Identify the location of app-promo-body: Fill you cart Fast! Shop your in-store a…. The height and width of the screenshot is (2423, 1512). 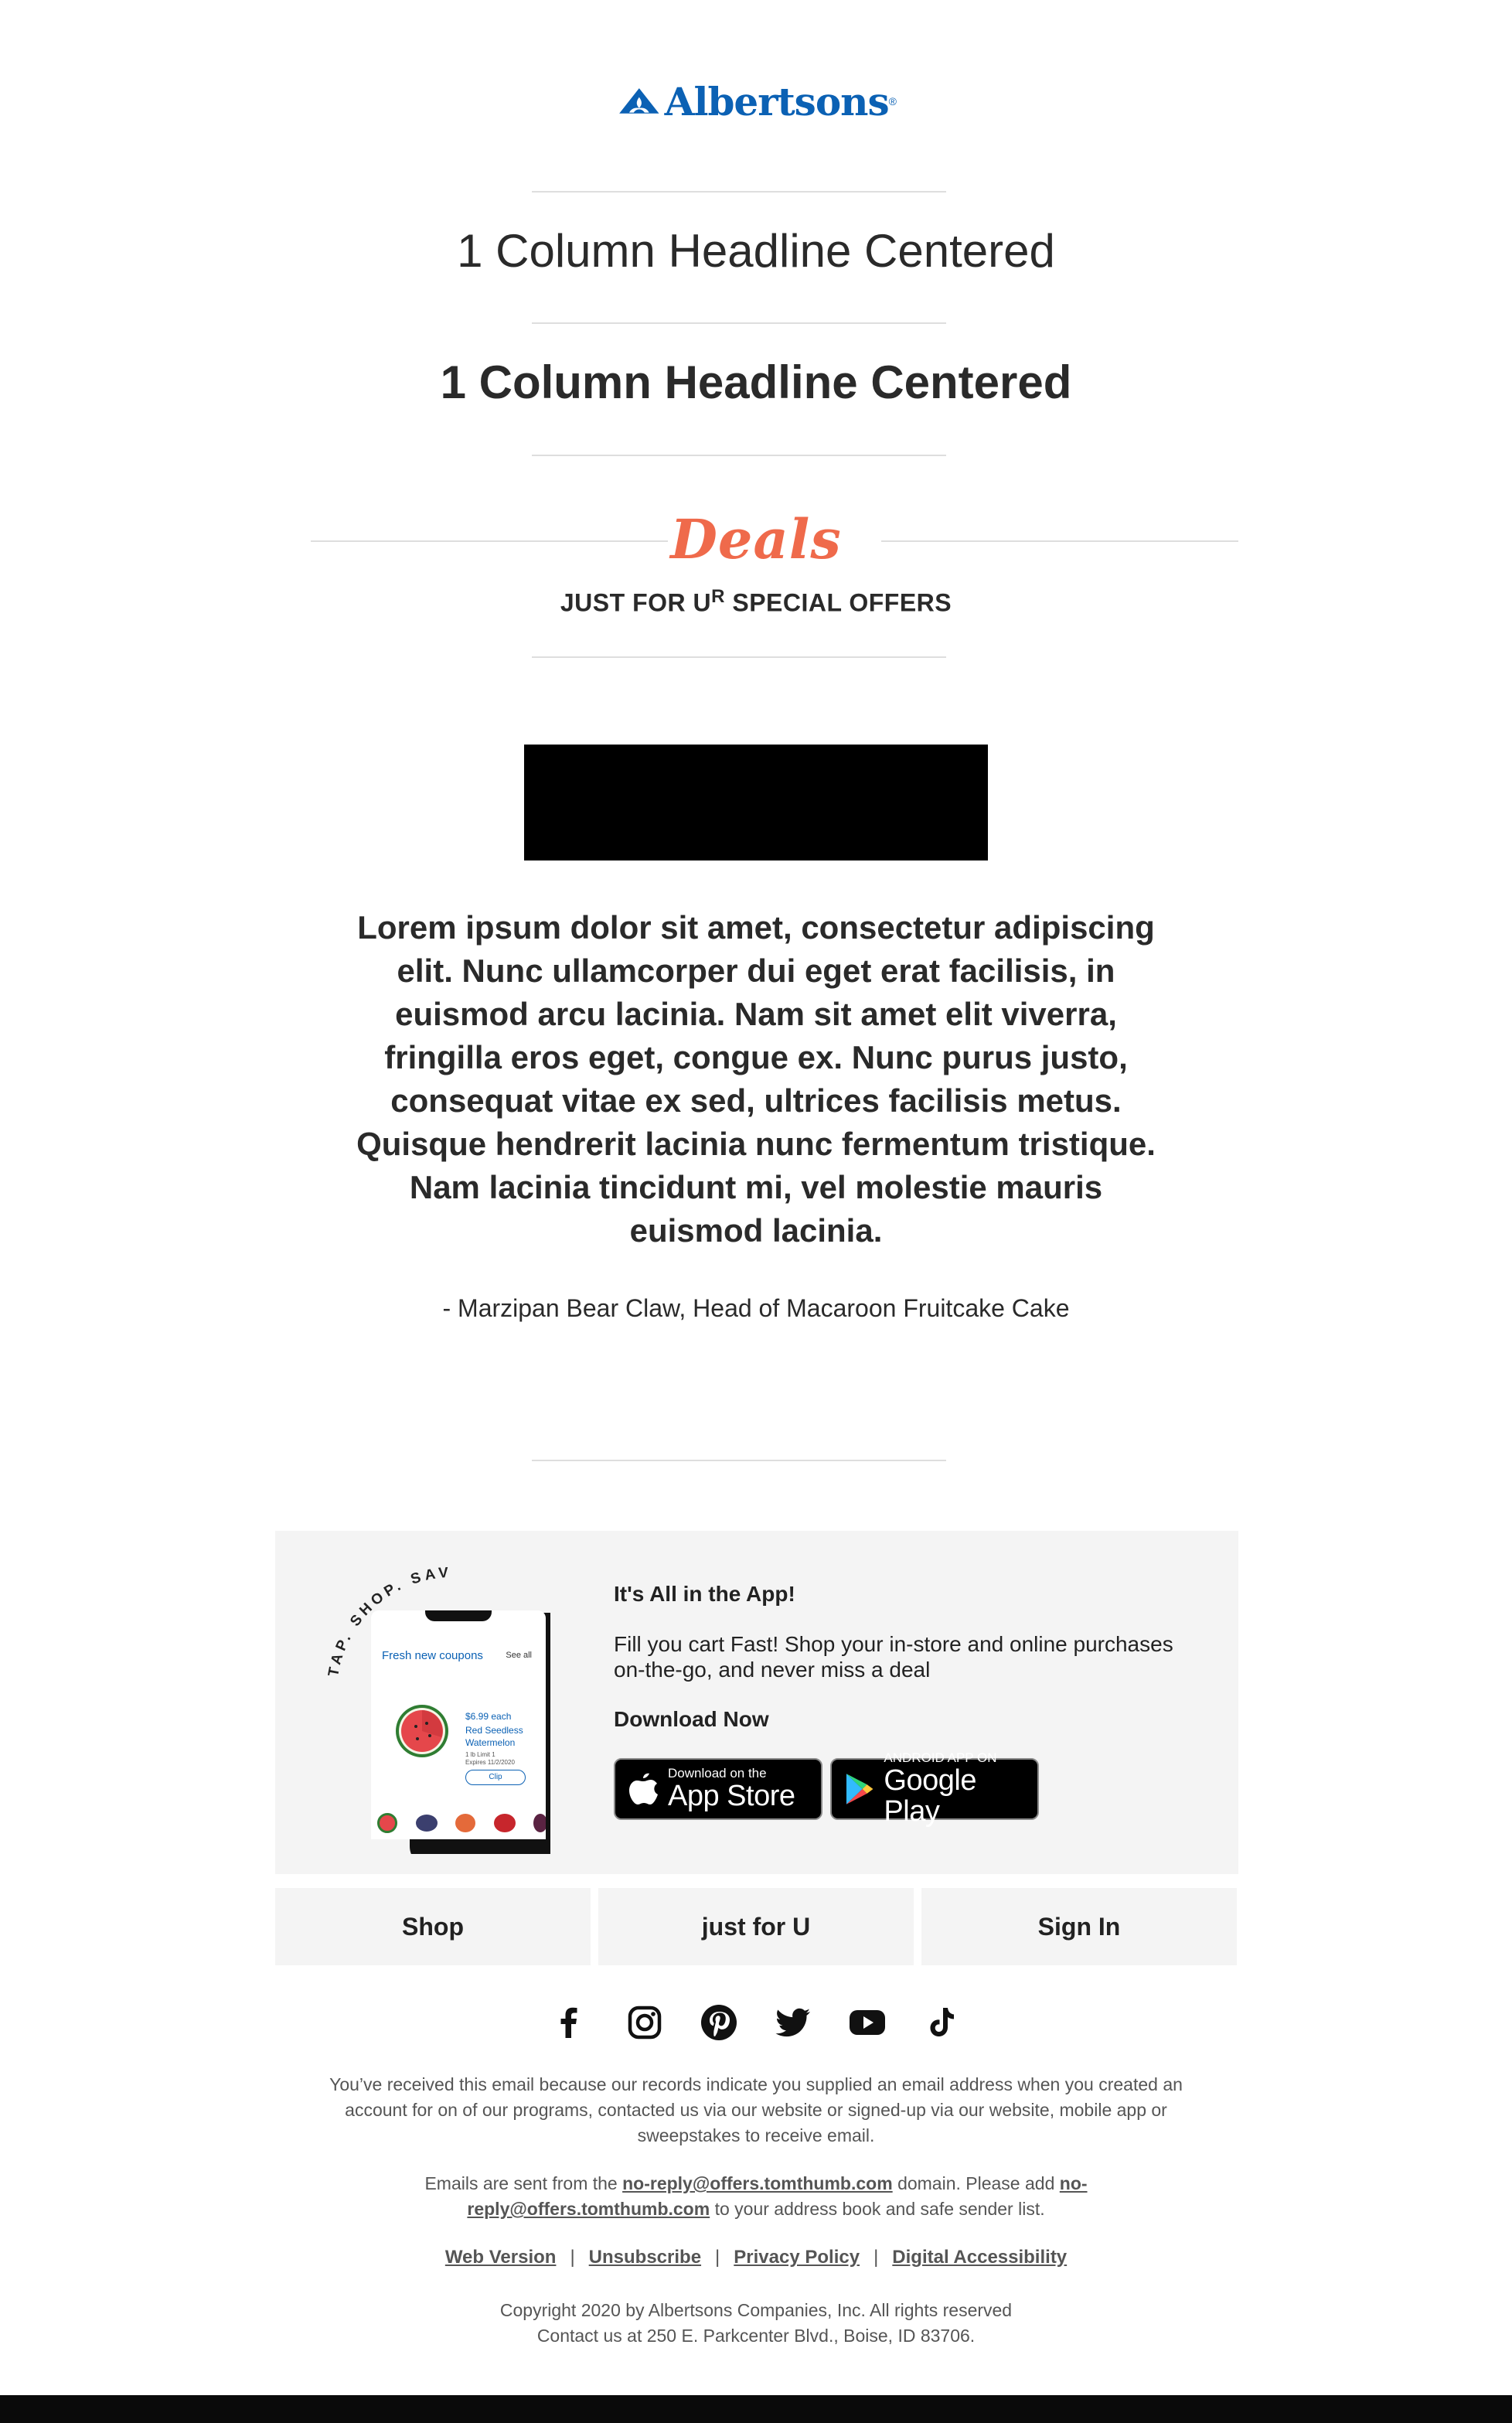
(893, 1657).